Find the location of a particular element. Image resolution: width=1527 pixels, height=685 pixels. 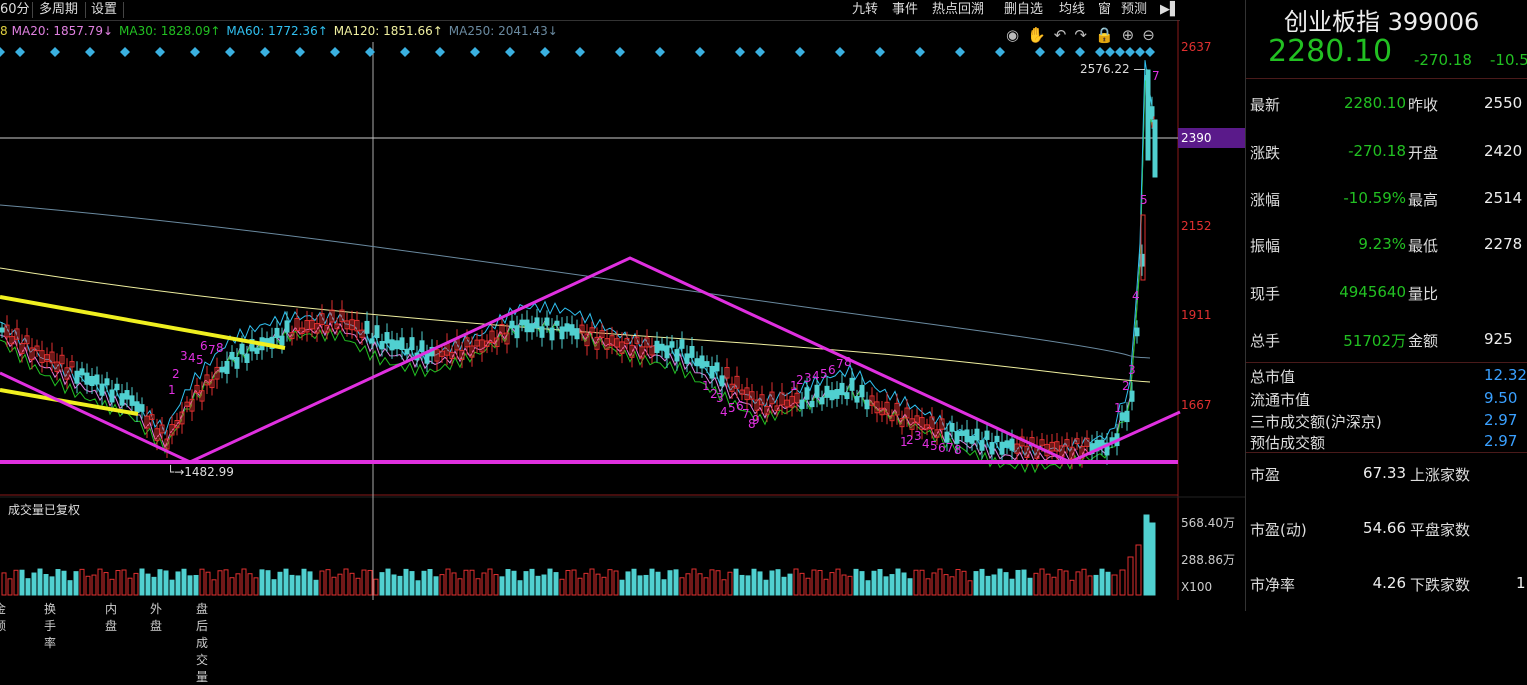

trendline-upper is located at coordinates (143, 322).